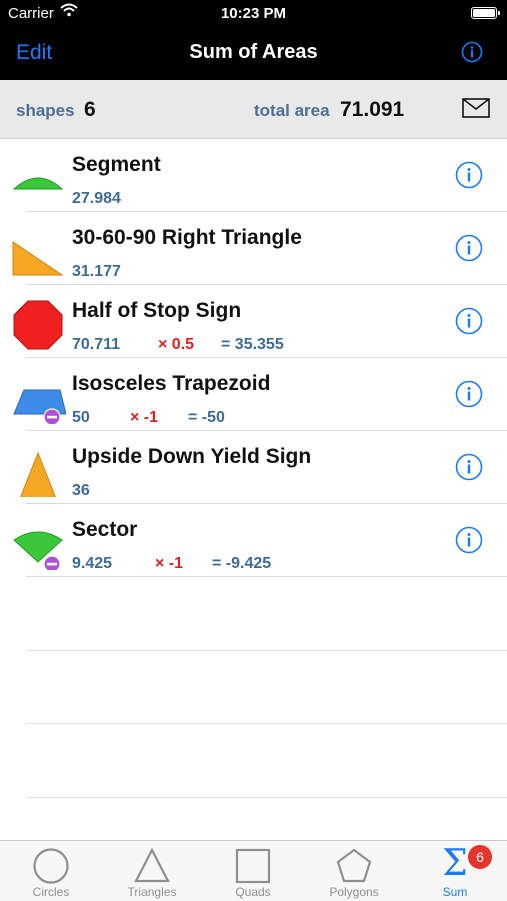  I want to click on tab-bar: Circles Triangles Quads Polygons Σ Sum, so click(253, 870).